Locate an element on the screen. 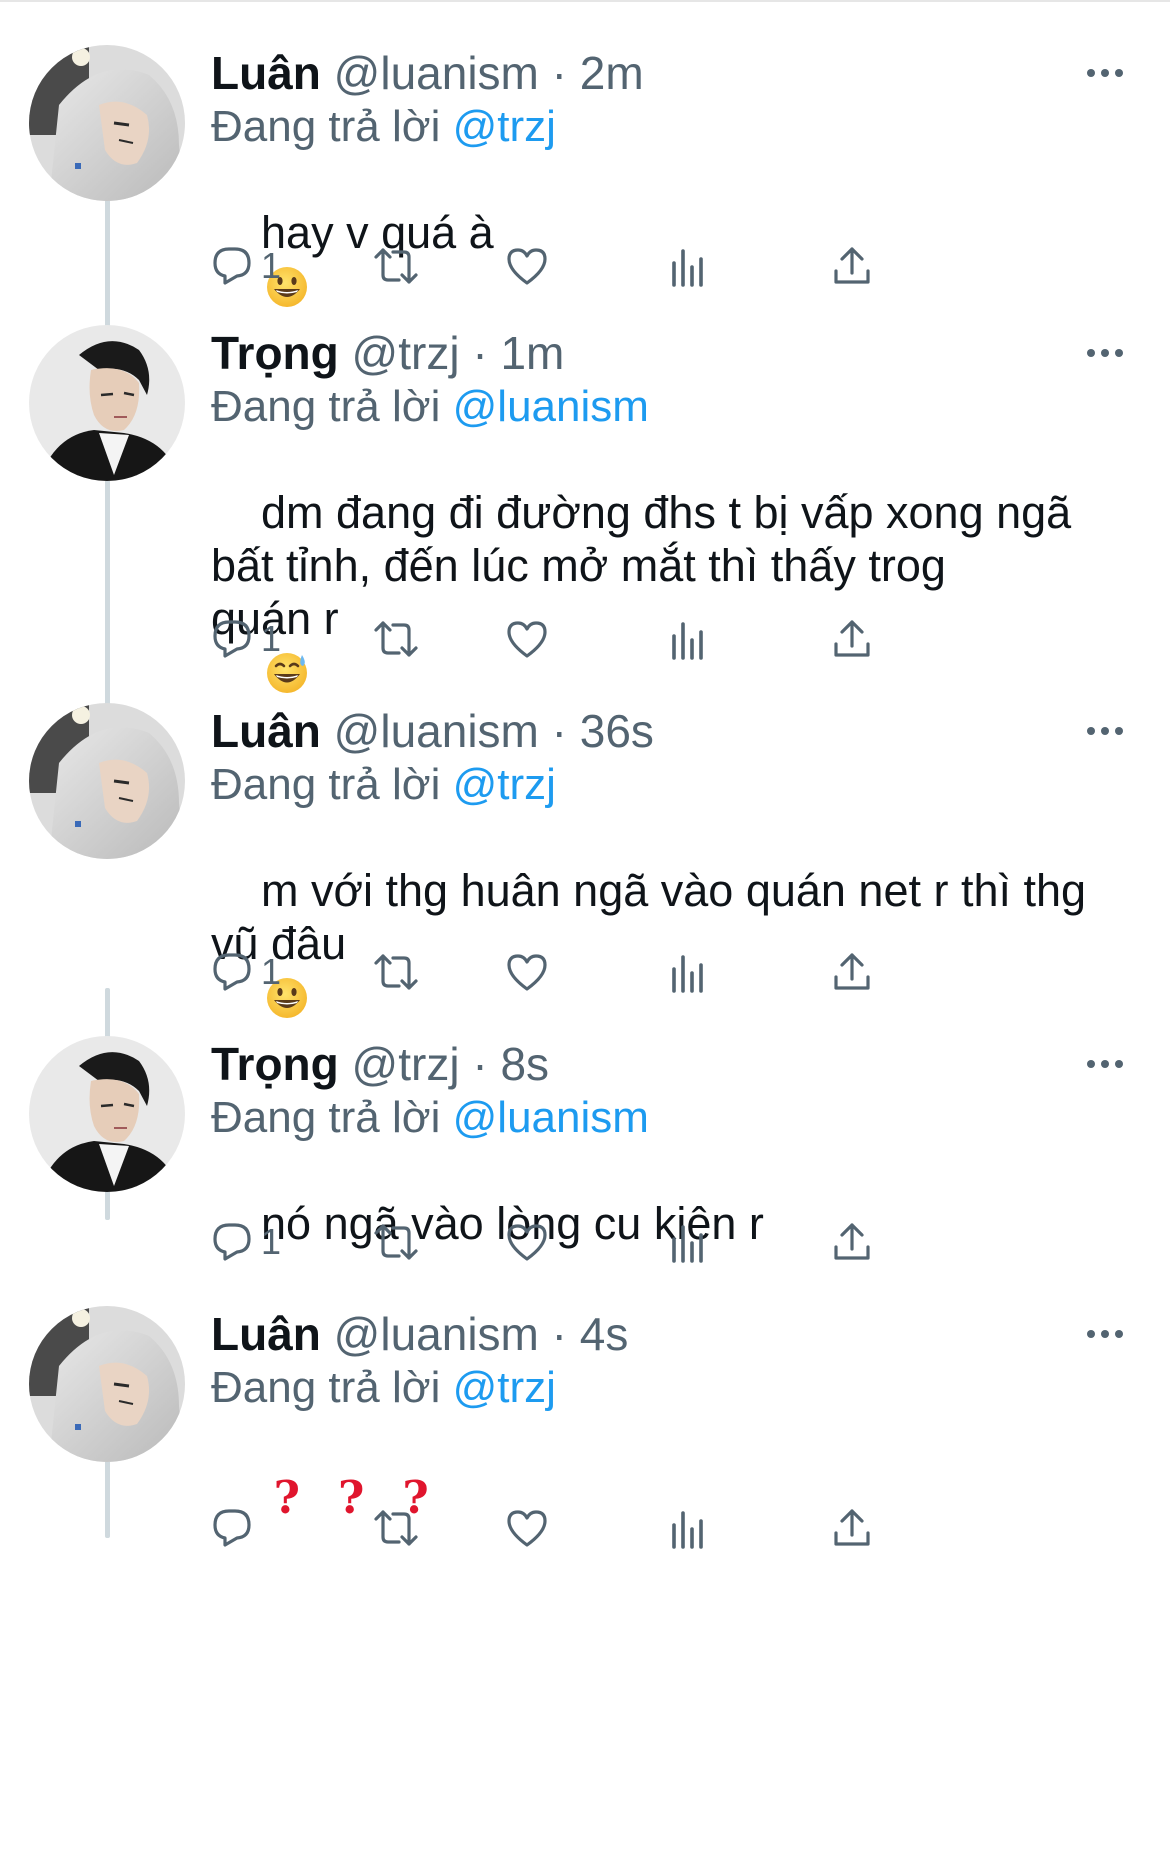  timestamp: 1m is located at coordinates (532, 353).